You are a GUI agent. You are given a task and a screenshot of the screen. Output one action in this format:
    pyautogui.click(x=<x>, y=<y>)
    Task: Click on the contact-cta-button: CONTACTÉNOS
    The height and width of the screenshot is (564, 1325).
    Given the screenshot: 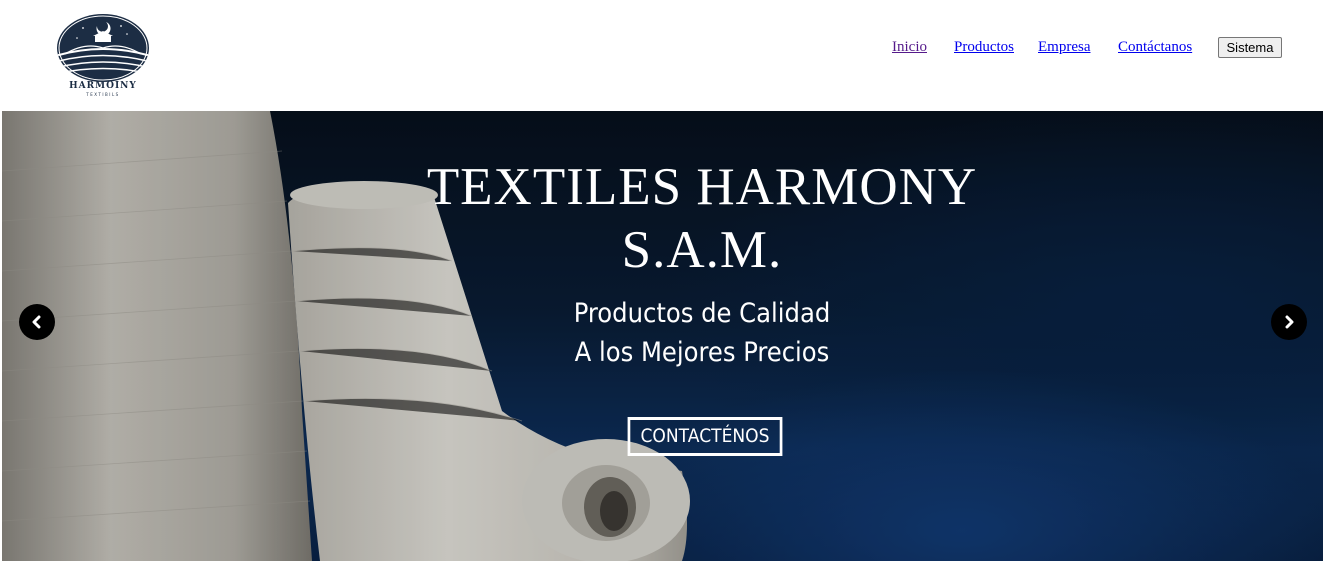 What is the action you would take?
    pyautogui.click(x=705, y=436)
    